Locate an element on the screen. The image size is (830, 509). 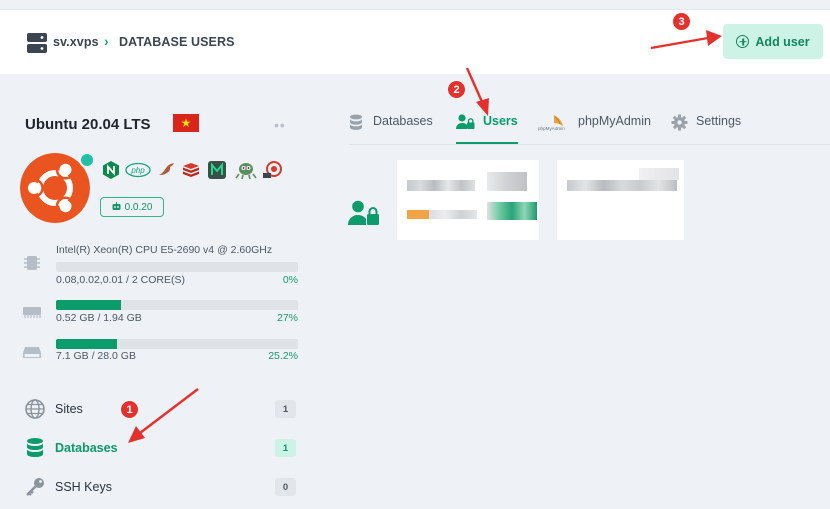
nginx-icon is located at coordinates (111, 170).